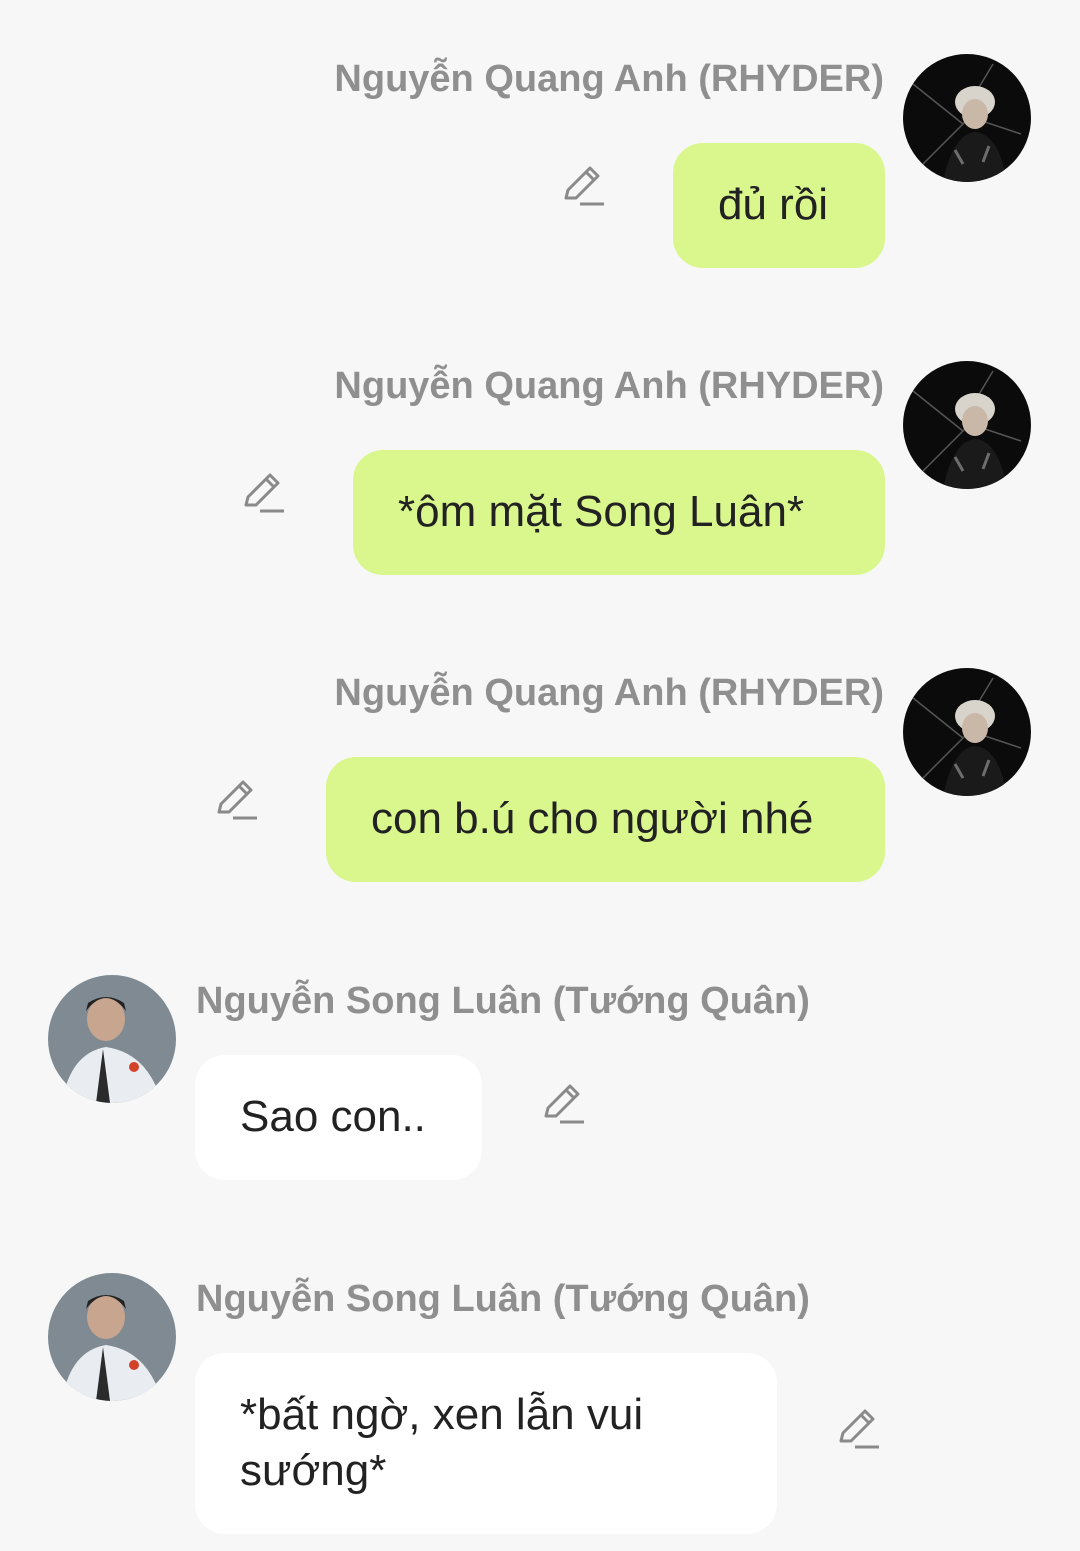 The width and height of the screenshot is (1080, 1551). What do you see at coordinates (442, 1442) in the screenshot?
I see `message-text: *bất ngờ, xen lẫn vui sướng*` at bounding box center [442, 1442].